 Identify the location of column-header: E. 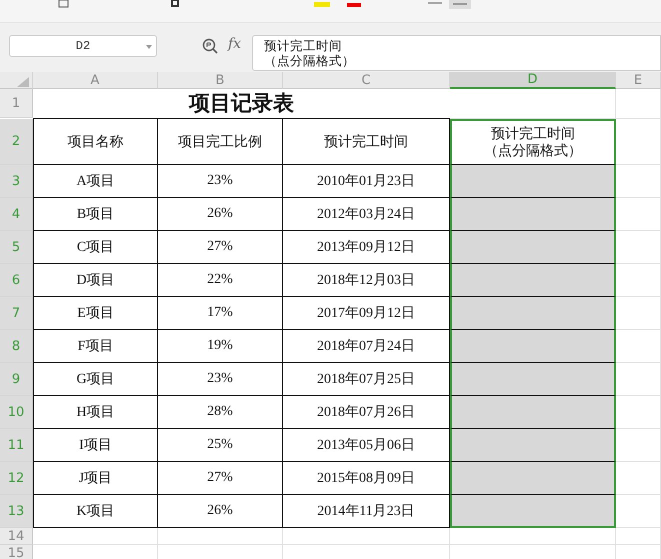
(638, 80).